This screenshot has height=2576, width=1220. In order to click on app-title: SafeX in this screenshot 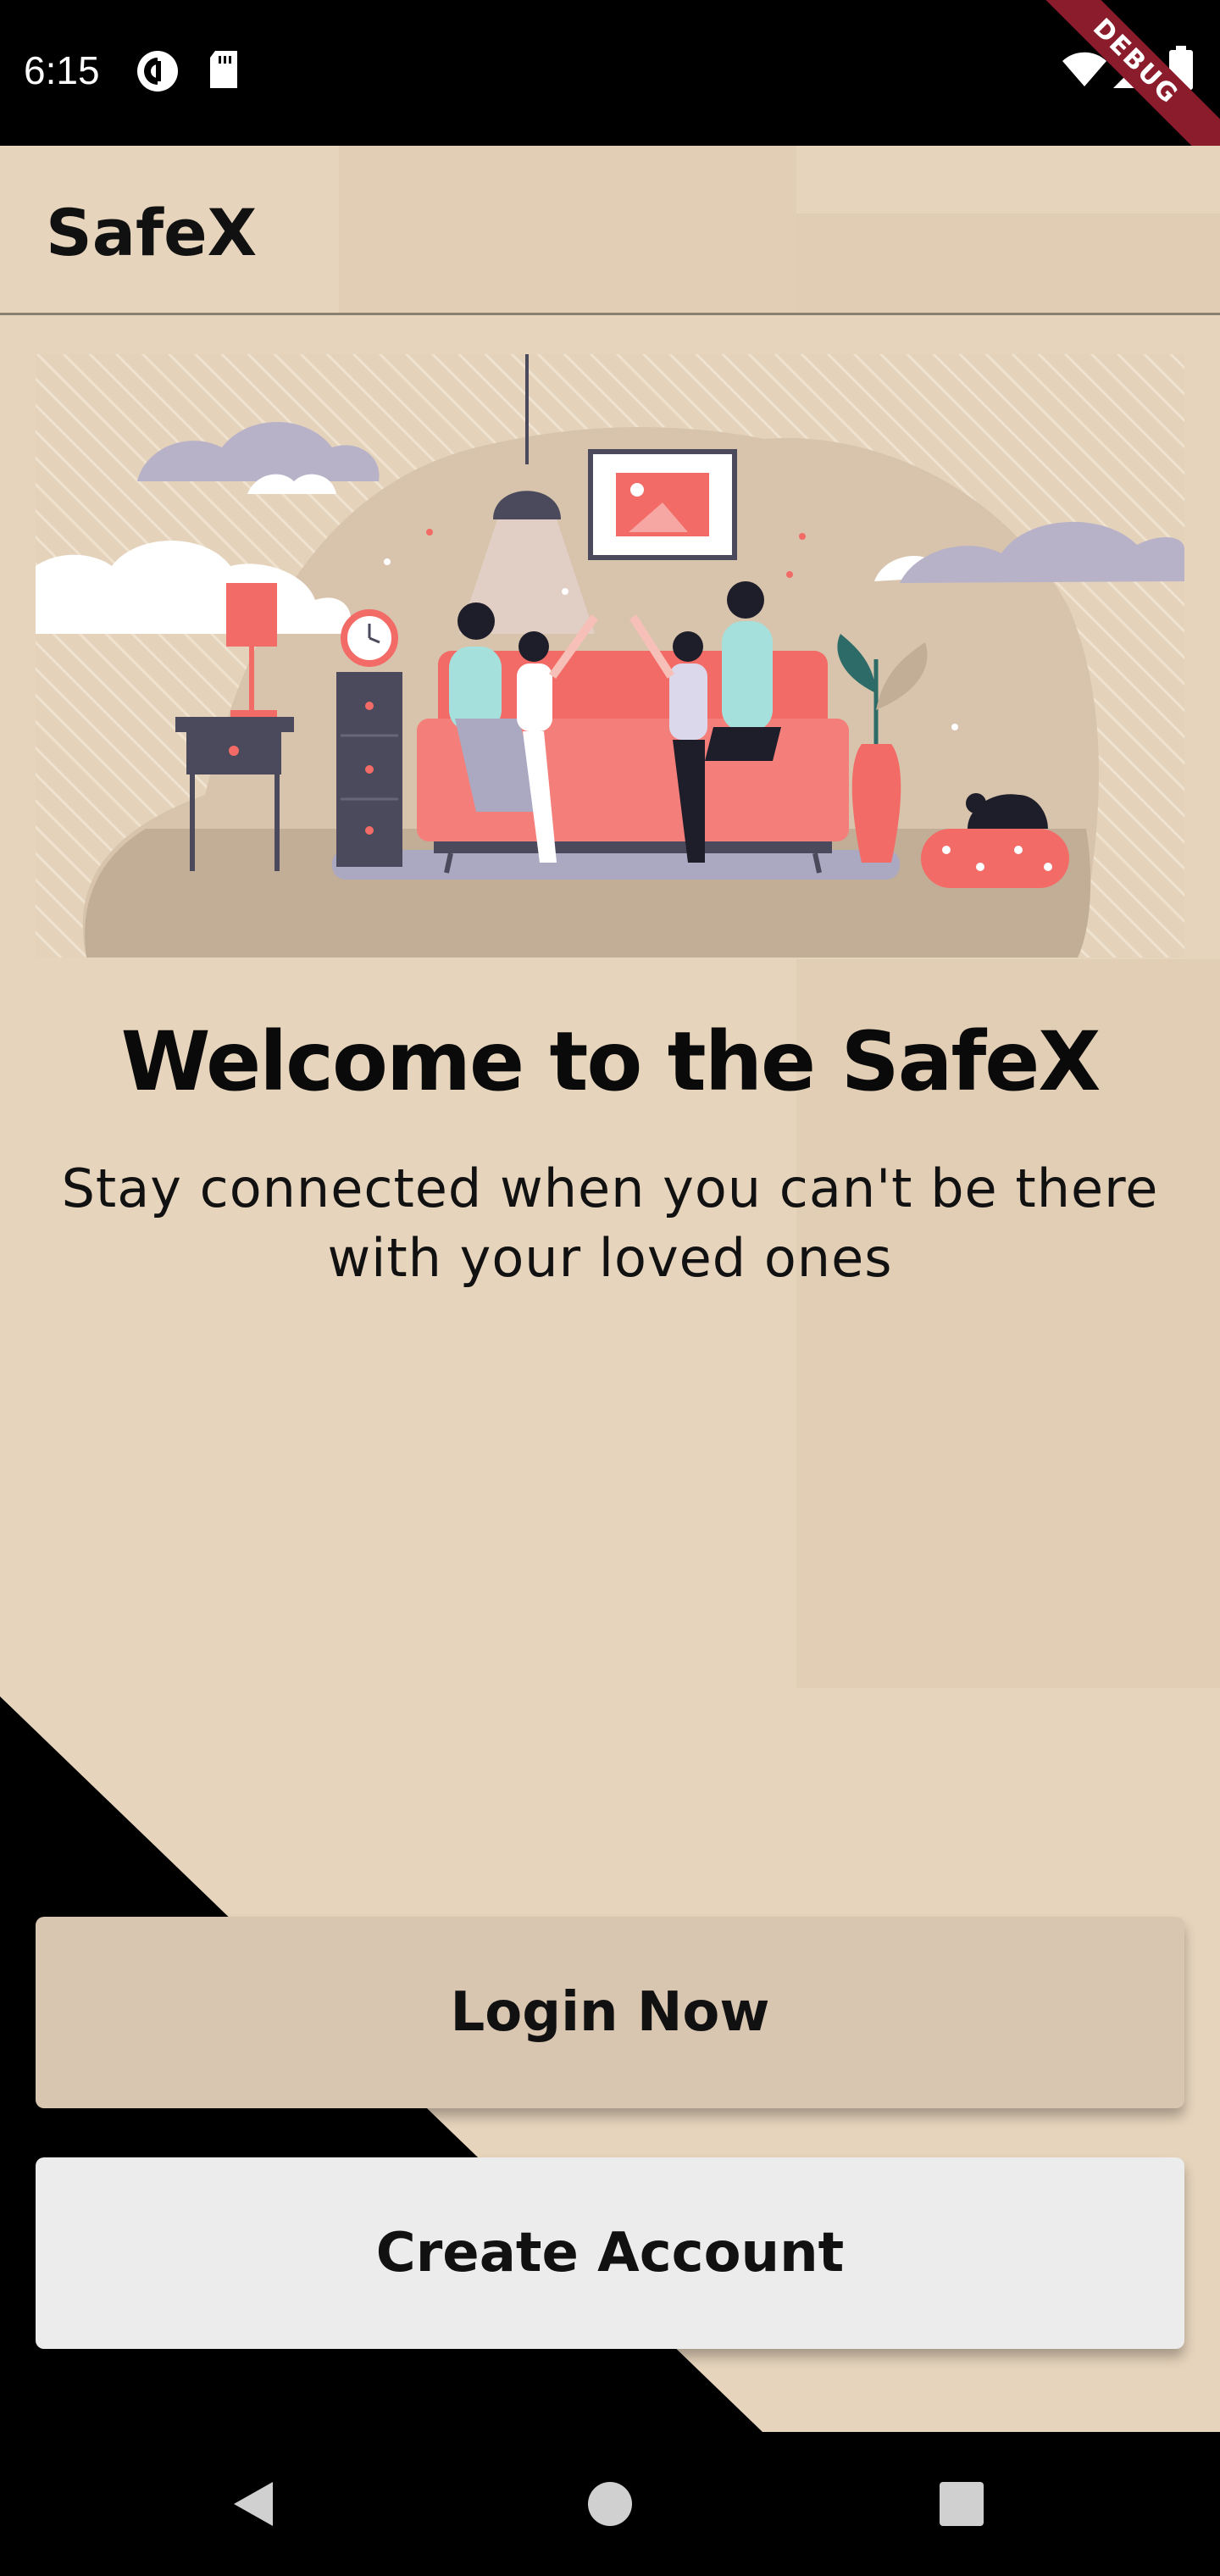, I will do `click(152, 232)`.